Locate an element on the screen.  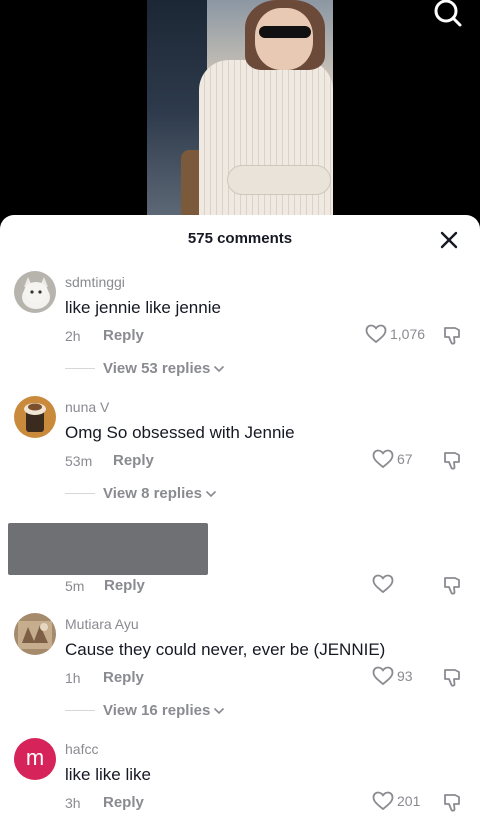
striped-shirt is located at coordinates (266, 140).